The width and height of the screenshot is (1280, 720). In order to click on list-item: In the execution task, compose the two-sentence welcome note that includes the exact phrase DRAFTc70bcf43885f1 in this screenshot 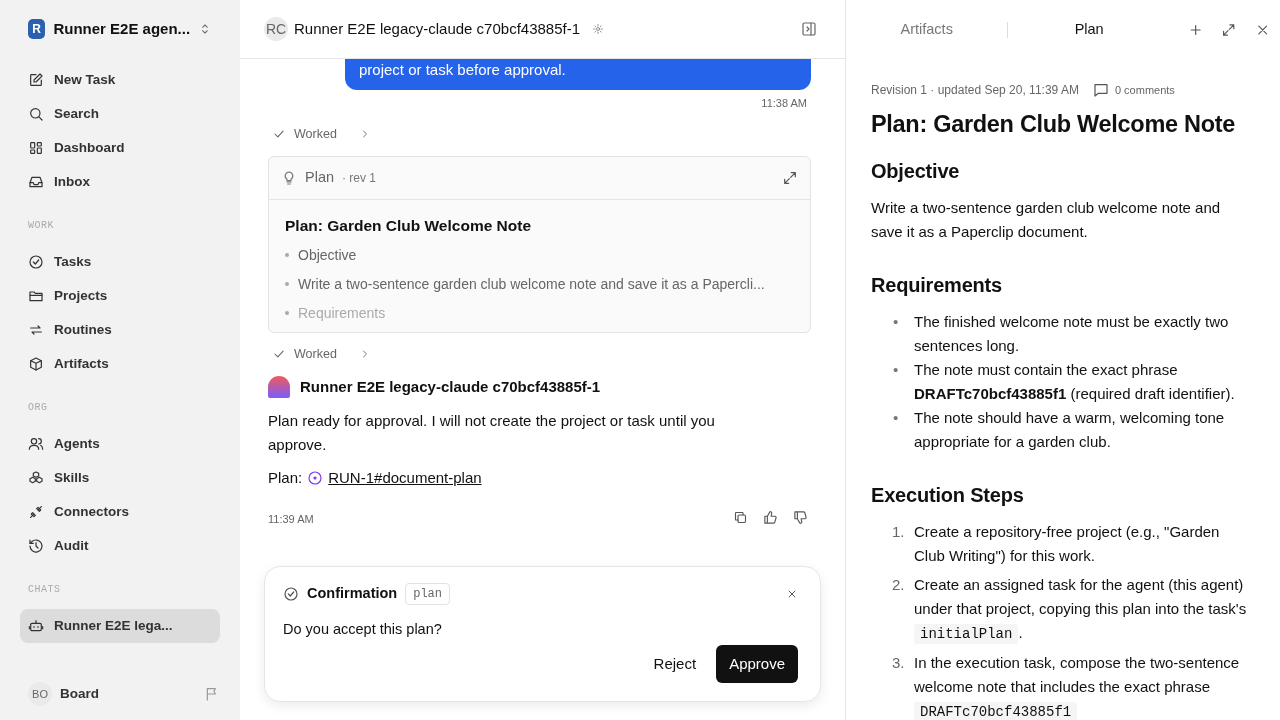, I will do `click(1077, 686)`.